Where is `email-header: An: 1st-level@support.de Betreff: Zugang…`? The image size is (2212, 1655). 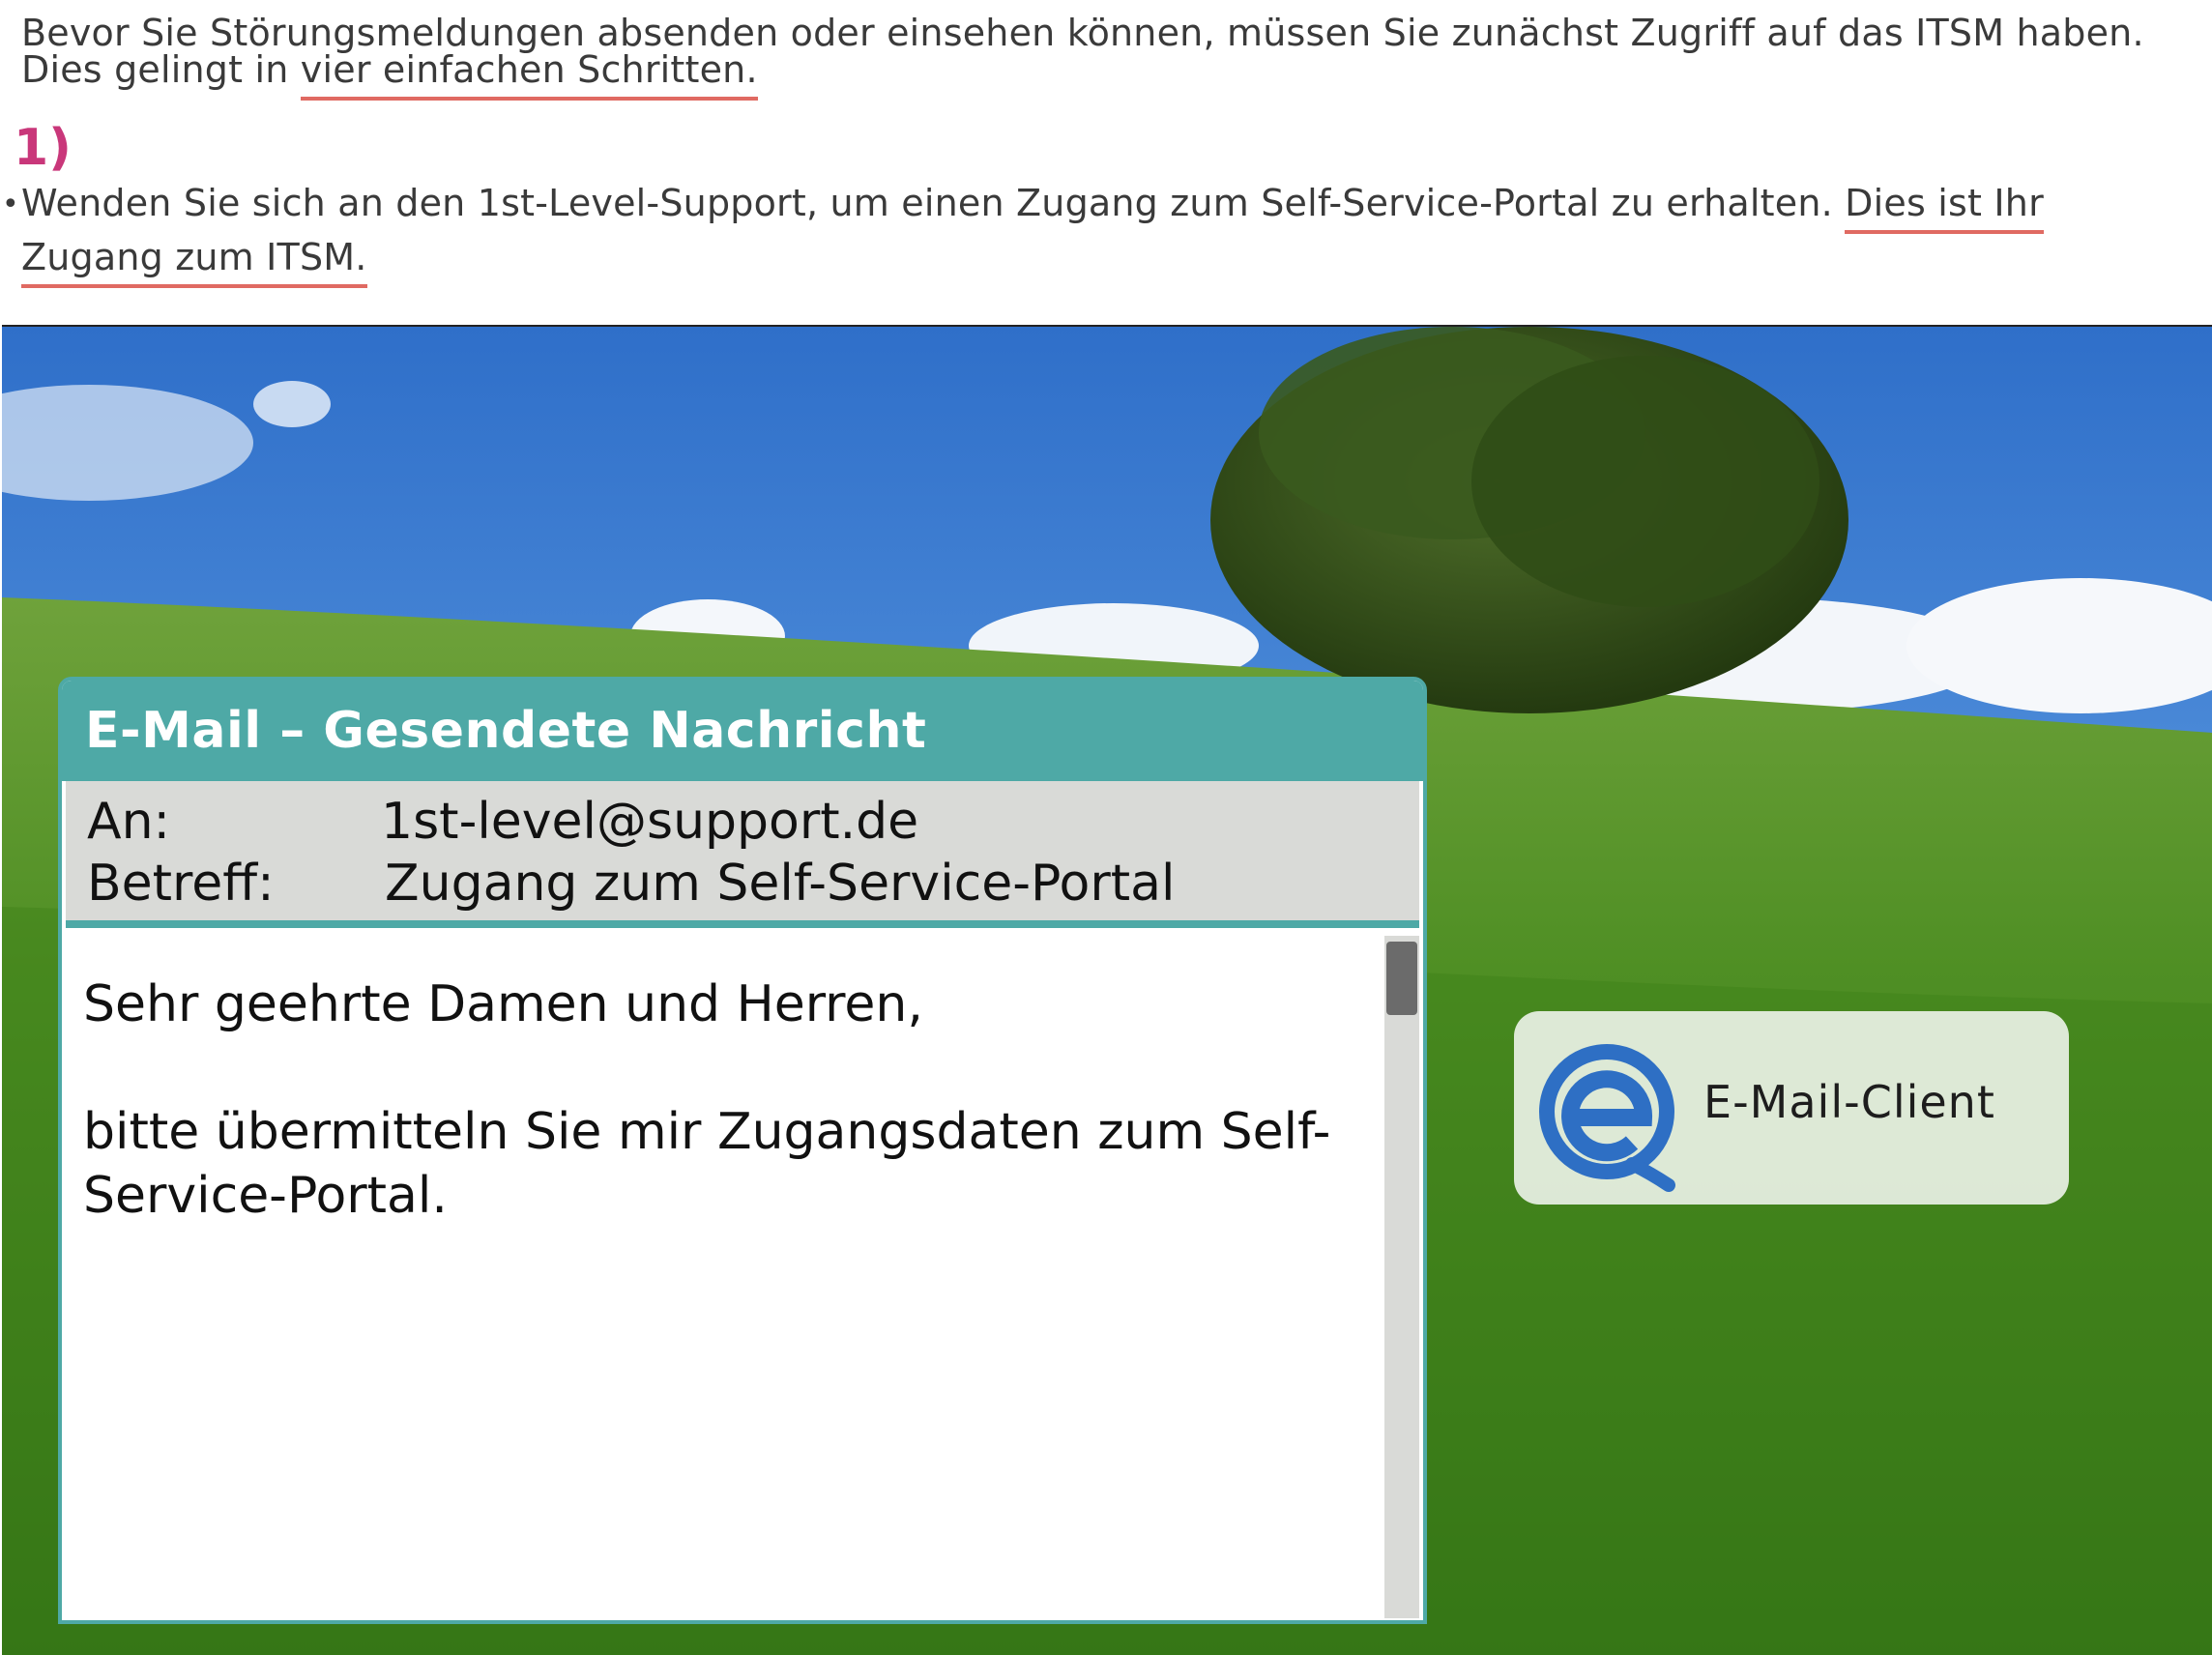
email-header: An: 1st-level@support.de Betreff: Zugang… is located at coordinates (742, 854).